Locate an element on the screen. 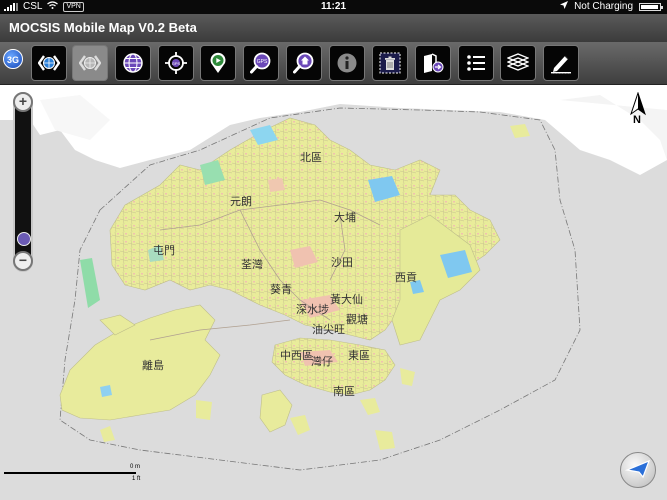  globe-back-forward-pressed-icon is located at coordinates (90, 63).